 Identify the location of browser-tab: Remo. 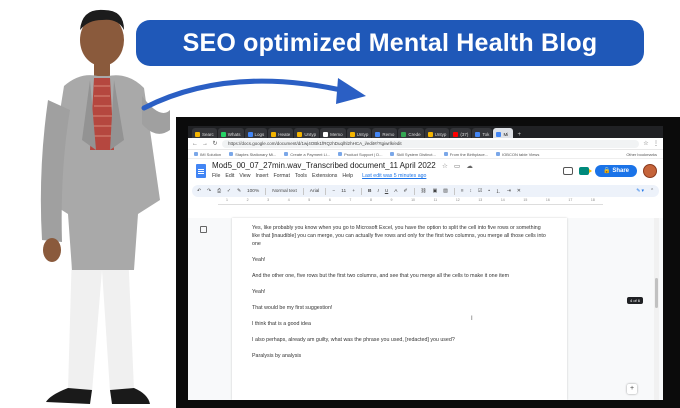
(385, 133).